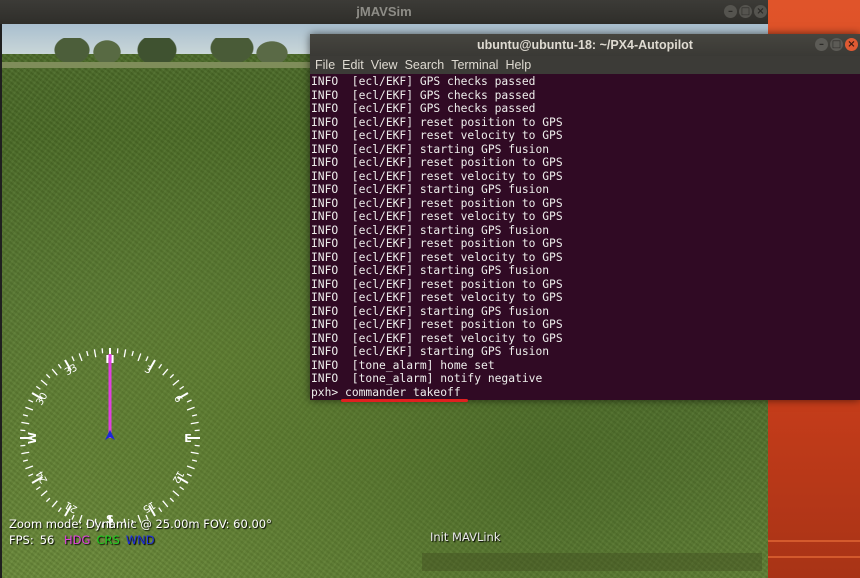 This screenshot has width=860, height=578. What do you see at coordinates (760, 11) in the screenshot?
I see `close-icon: ×` at bounding box center [760, 11].